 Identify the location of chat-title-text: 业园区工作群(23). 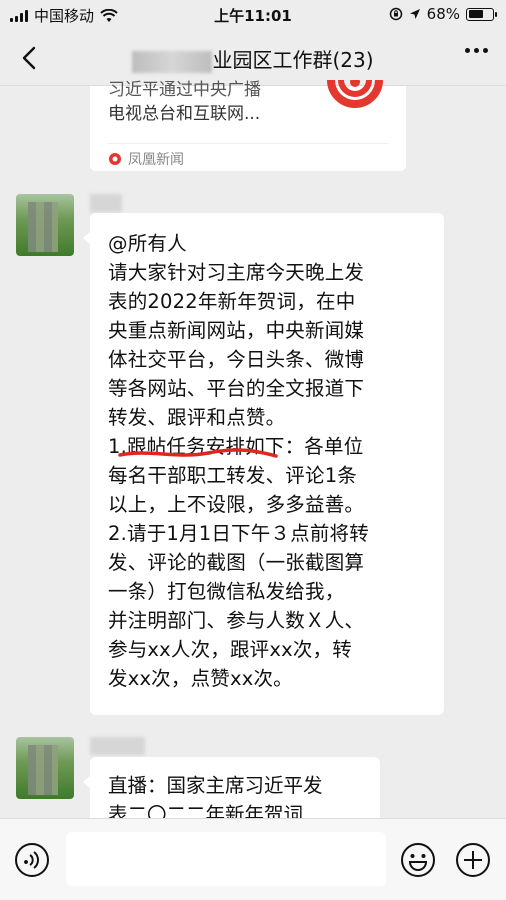
(293, 60).